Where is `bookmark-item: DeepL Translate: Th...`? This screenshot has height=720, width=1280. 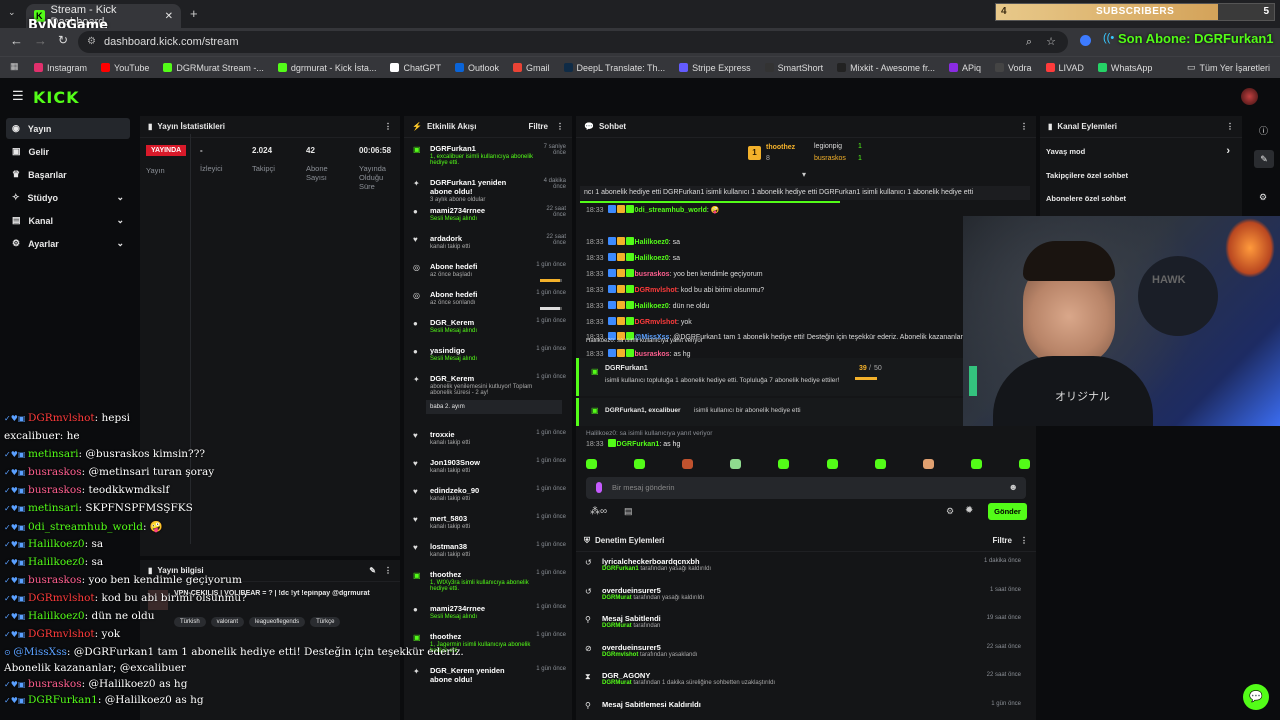
bookmark-item: DeepL Translate: Th... is located at coordinates (614, 68).